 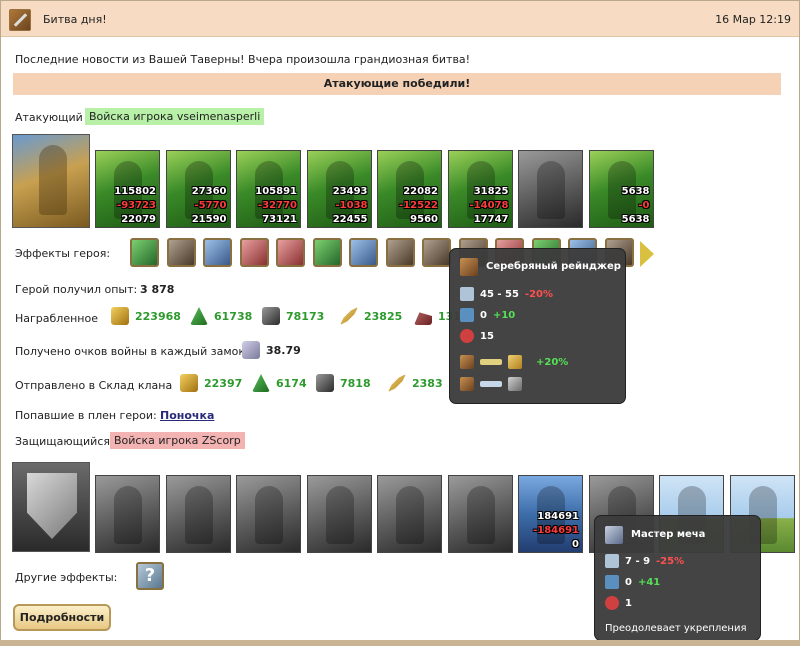 I want to click on clan-gold: 22397, so click(x=211, y=383).